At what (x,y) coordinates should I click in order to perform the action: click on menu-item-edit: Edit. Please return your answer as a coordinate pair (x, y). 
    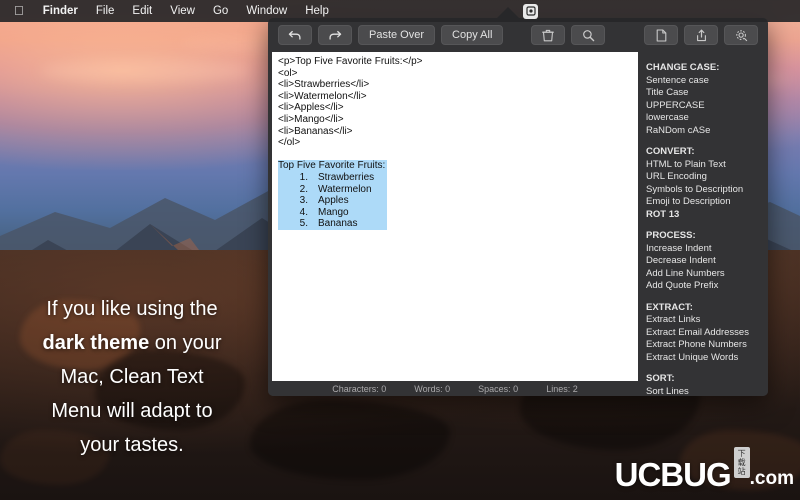
    Looking at the image, I should click on (142, 11).